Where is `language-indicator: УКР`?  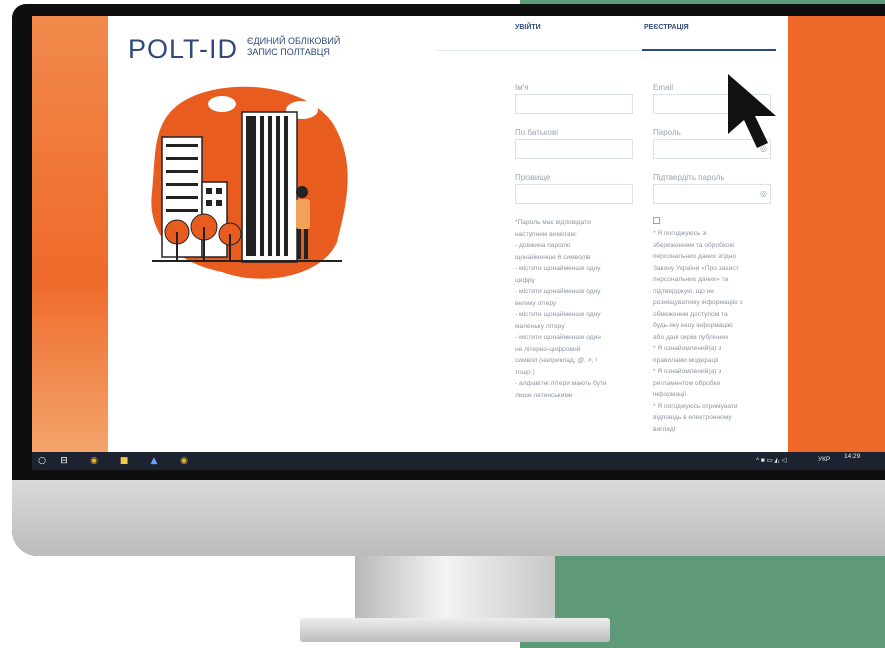
language-indicator: УКР is located at coordinates (824, 459).